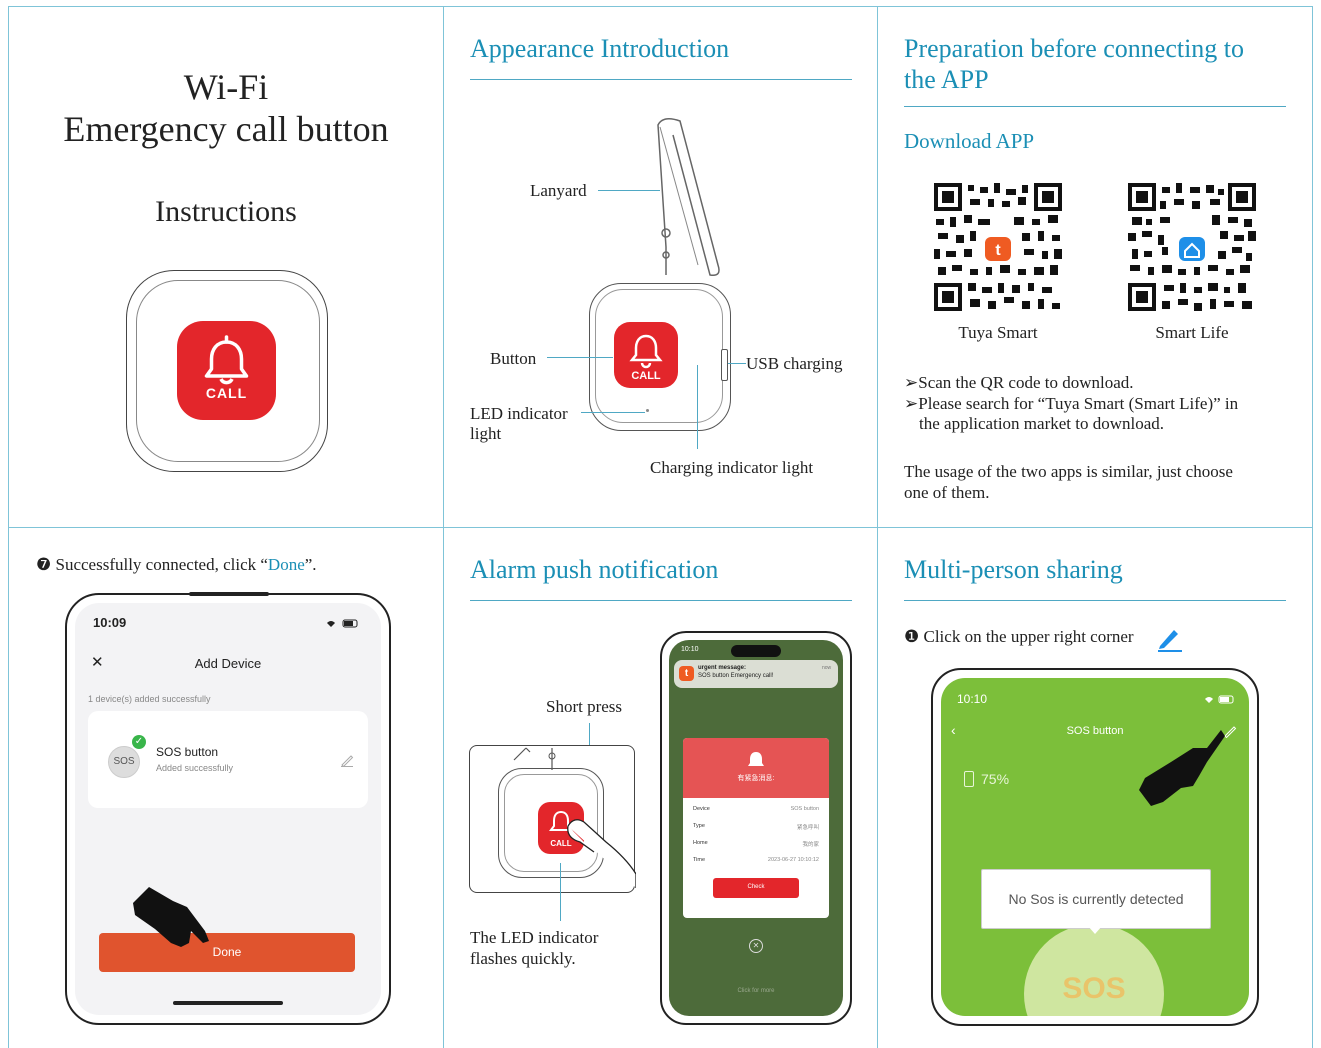 This screenshot has width=1321, height=1048. What do you see at coordinates (969, 141) in the screenshot?
I see `download-heading: Download APP` at bounding box center [969, 141].